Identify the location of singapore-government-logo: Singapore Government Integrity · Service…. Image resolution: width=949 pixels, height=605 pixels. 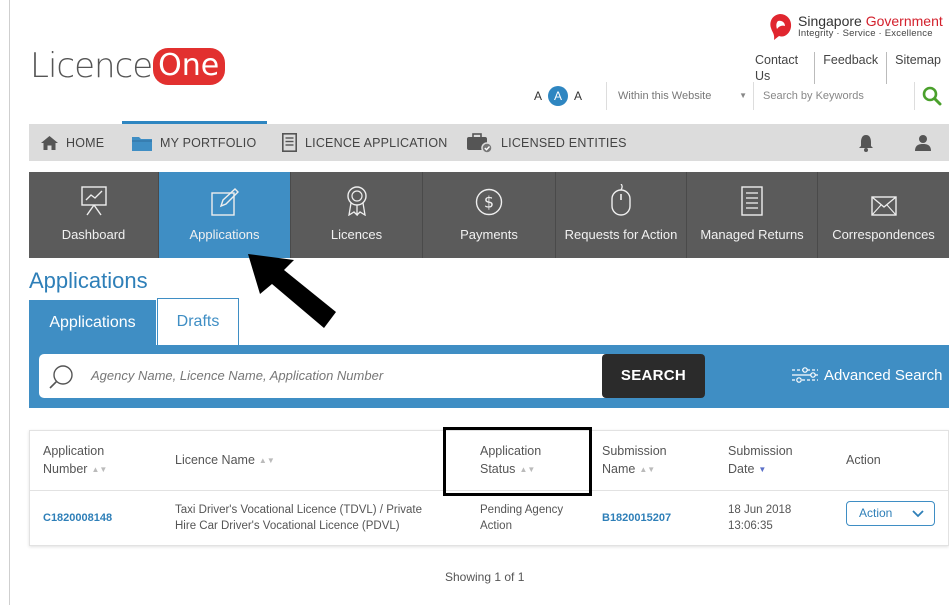
(854, 27).